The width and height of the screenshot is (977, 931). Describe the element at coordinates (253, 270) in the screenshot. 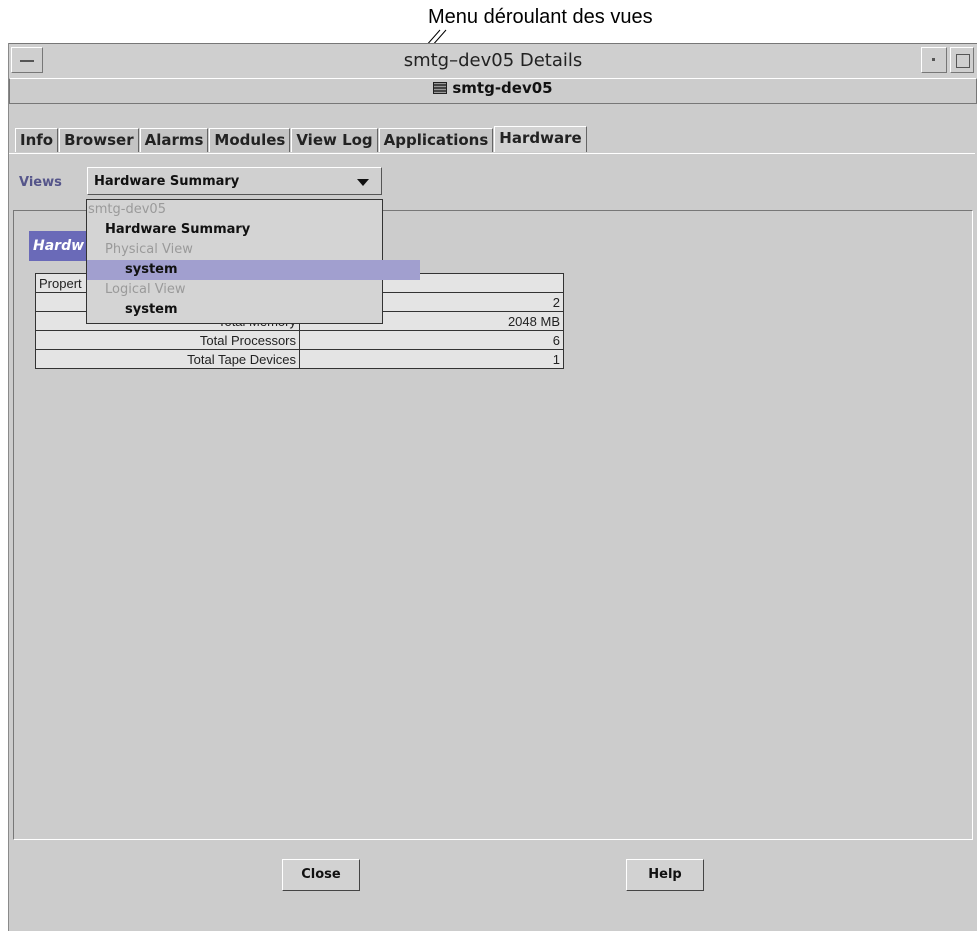

I see `dropdown-option-physical-system: system` at that location.